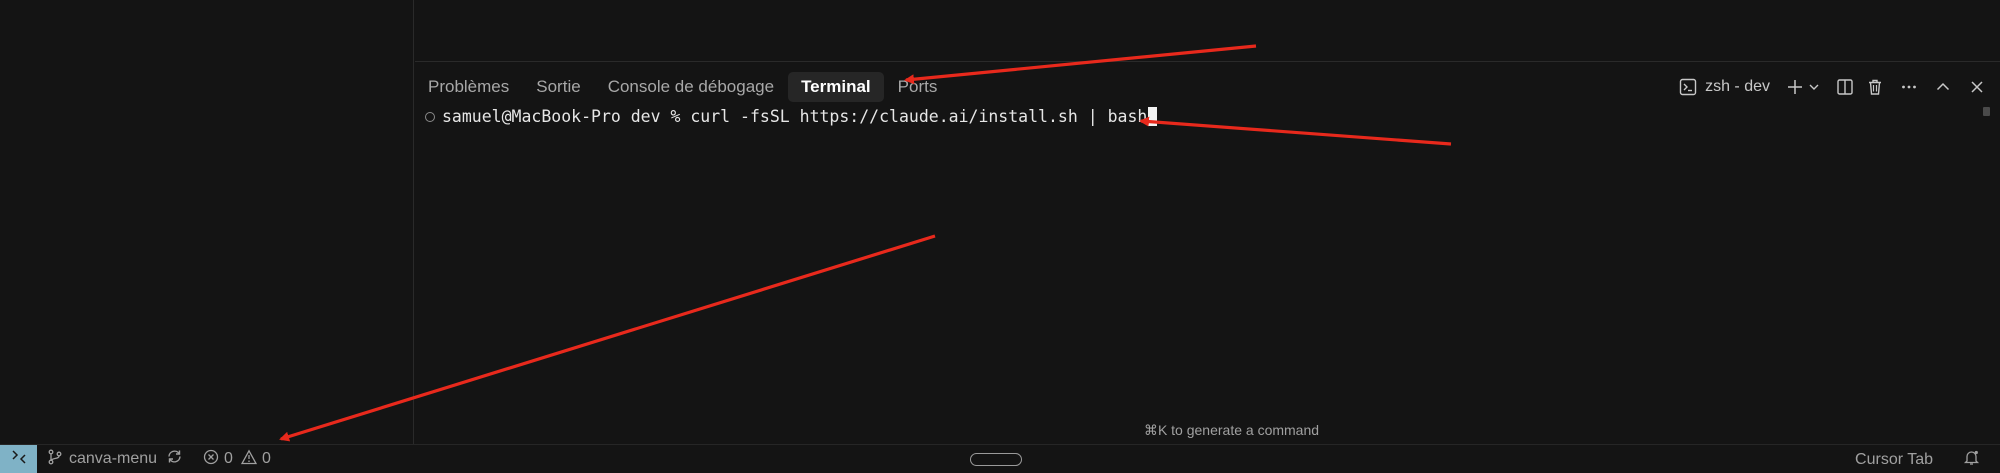 This screenshot has width=2000, height=473. I want to click on error-count: 0, so click(228, 458).